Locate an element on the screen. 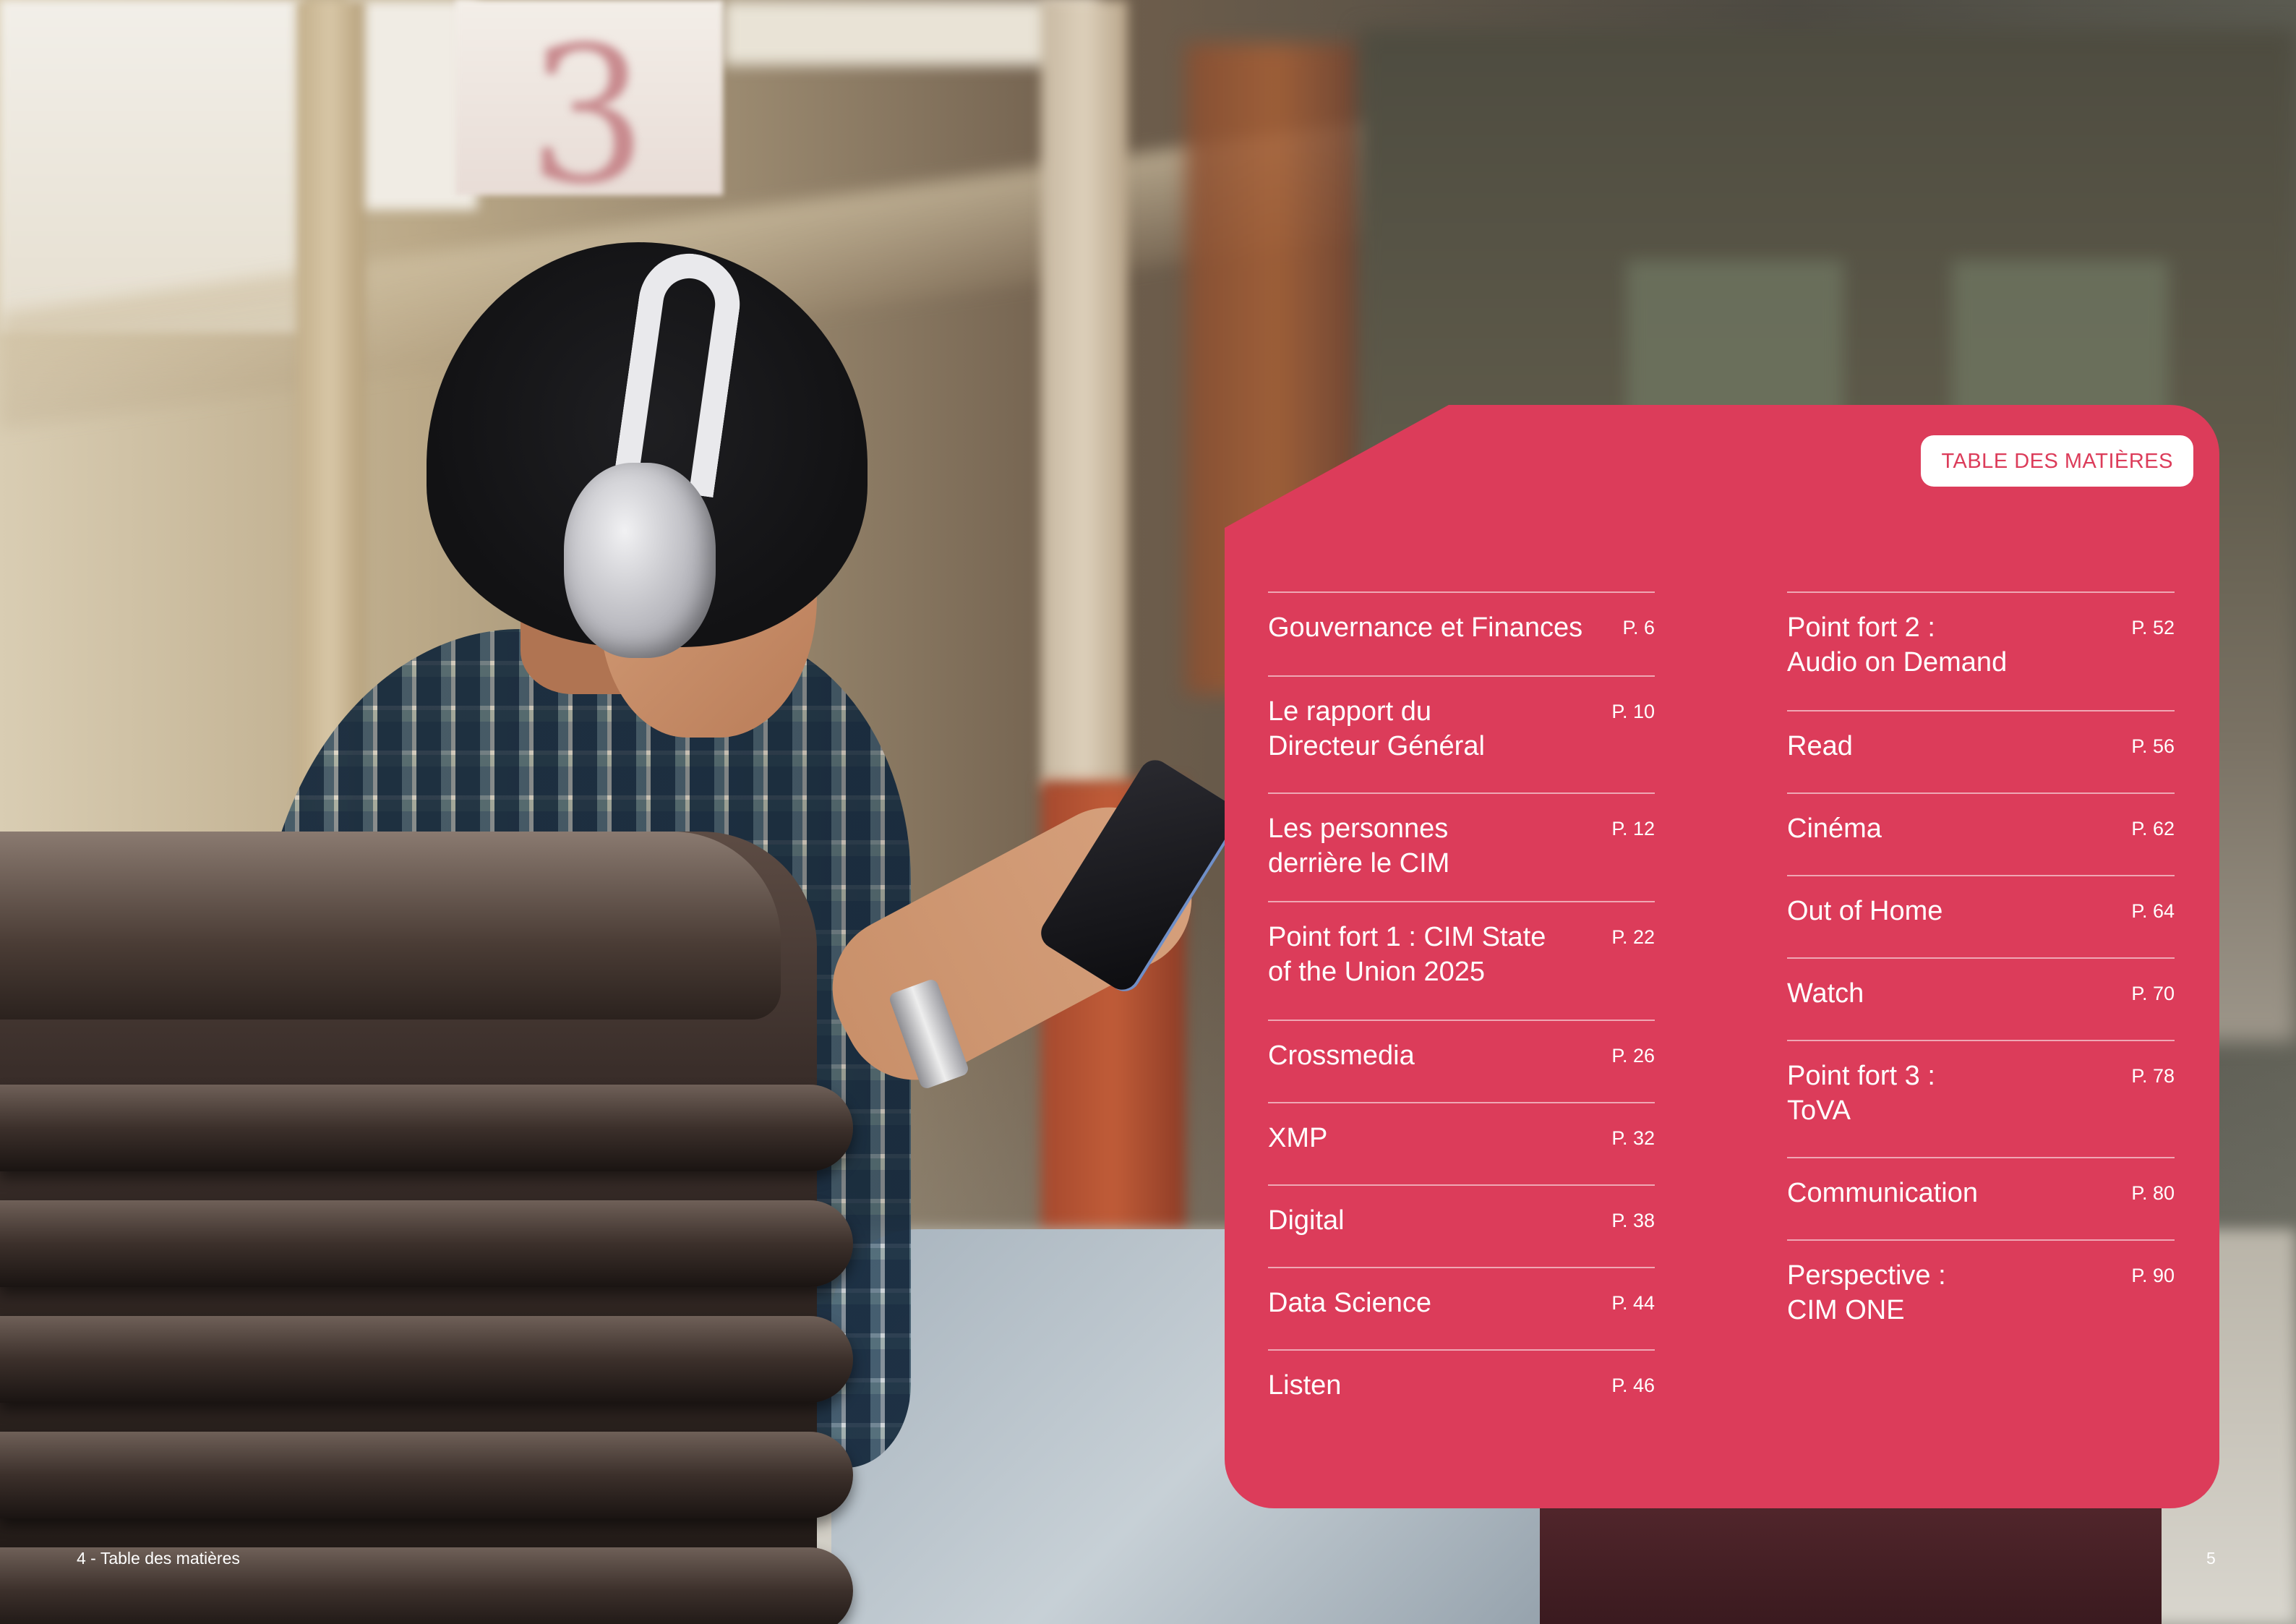 The image size is (2296, 1624). toc-entry-page-number: P. 32 is located at coordinates (1633, 1138).